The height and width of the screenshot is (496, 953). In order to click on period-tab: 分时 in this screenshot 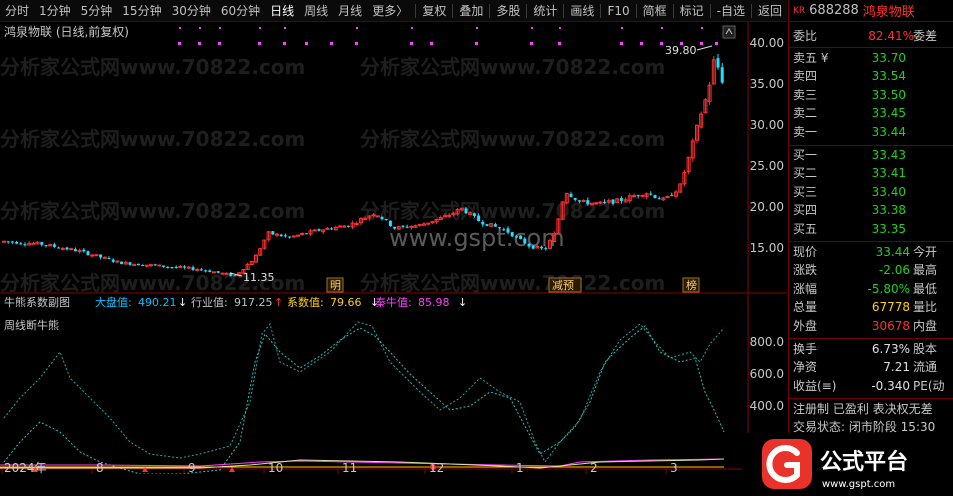, I will do `click(17, 11)`.